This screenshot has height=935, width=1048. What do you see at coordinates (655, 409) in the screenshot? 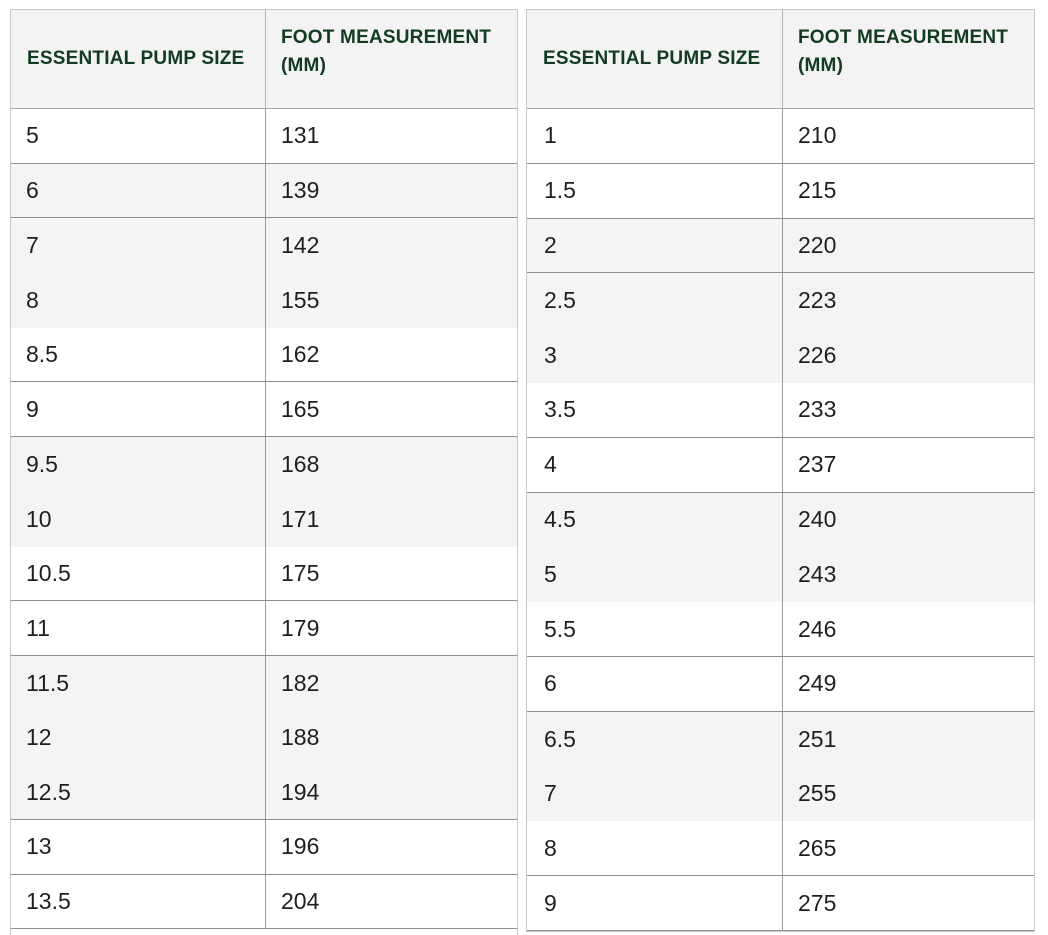
I see `pump-size-cell: 3.5` at bounding box center [655, 409].